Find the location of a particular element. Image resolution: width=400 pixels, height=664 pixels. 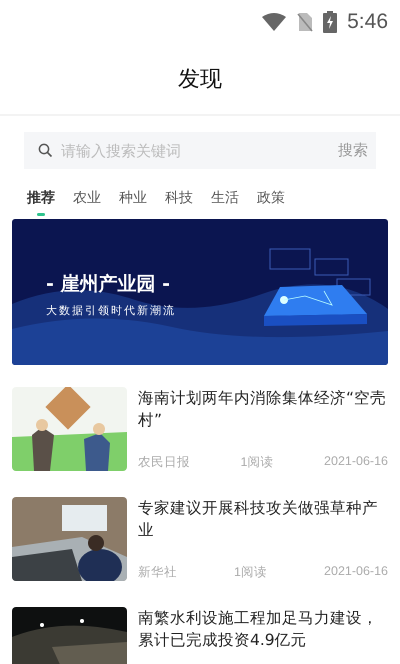

banner-subtitle: 大数据引领时代新潮流 is located at coordinates (111, 310).